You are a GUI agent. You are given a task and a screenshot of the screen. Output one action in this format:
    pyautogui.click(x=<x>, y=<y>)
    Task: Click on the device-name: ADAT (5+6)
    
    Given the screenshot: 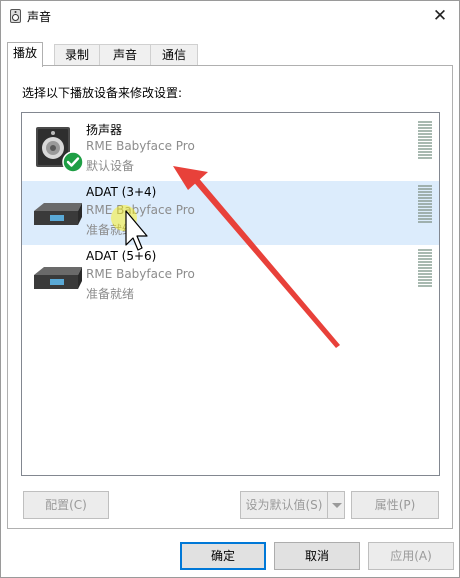 What is the action you would take?
    pyautogui.click(x=121, y=256)
    